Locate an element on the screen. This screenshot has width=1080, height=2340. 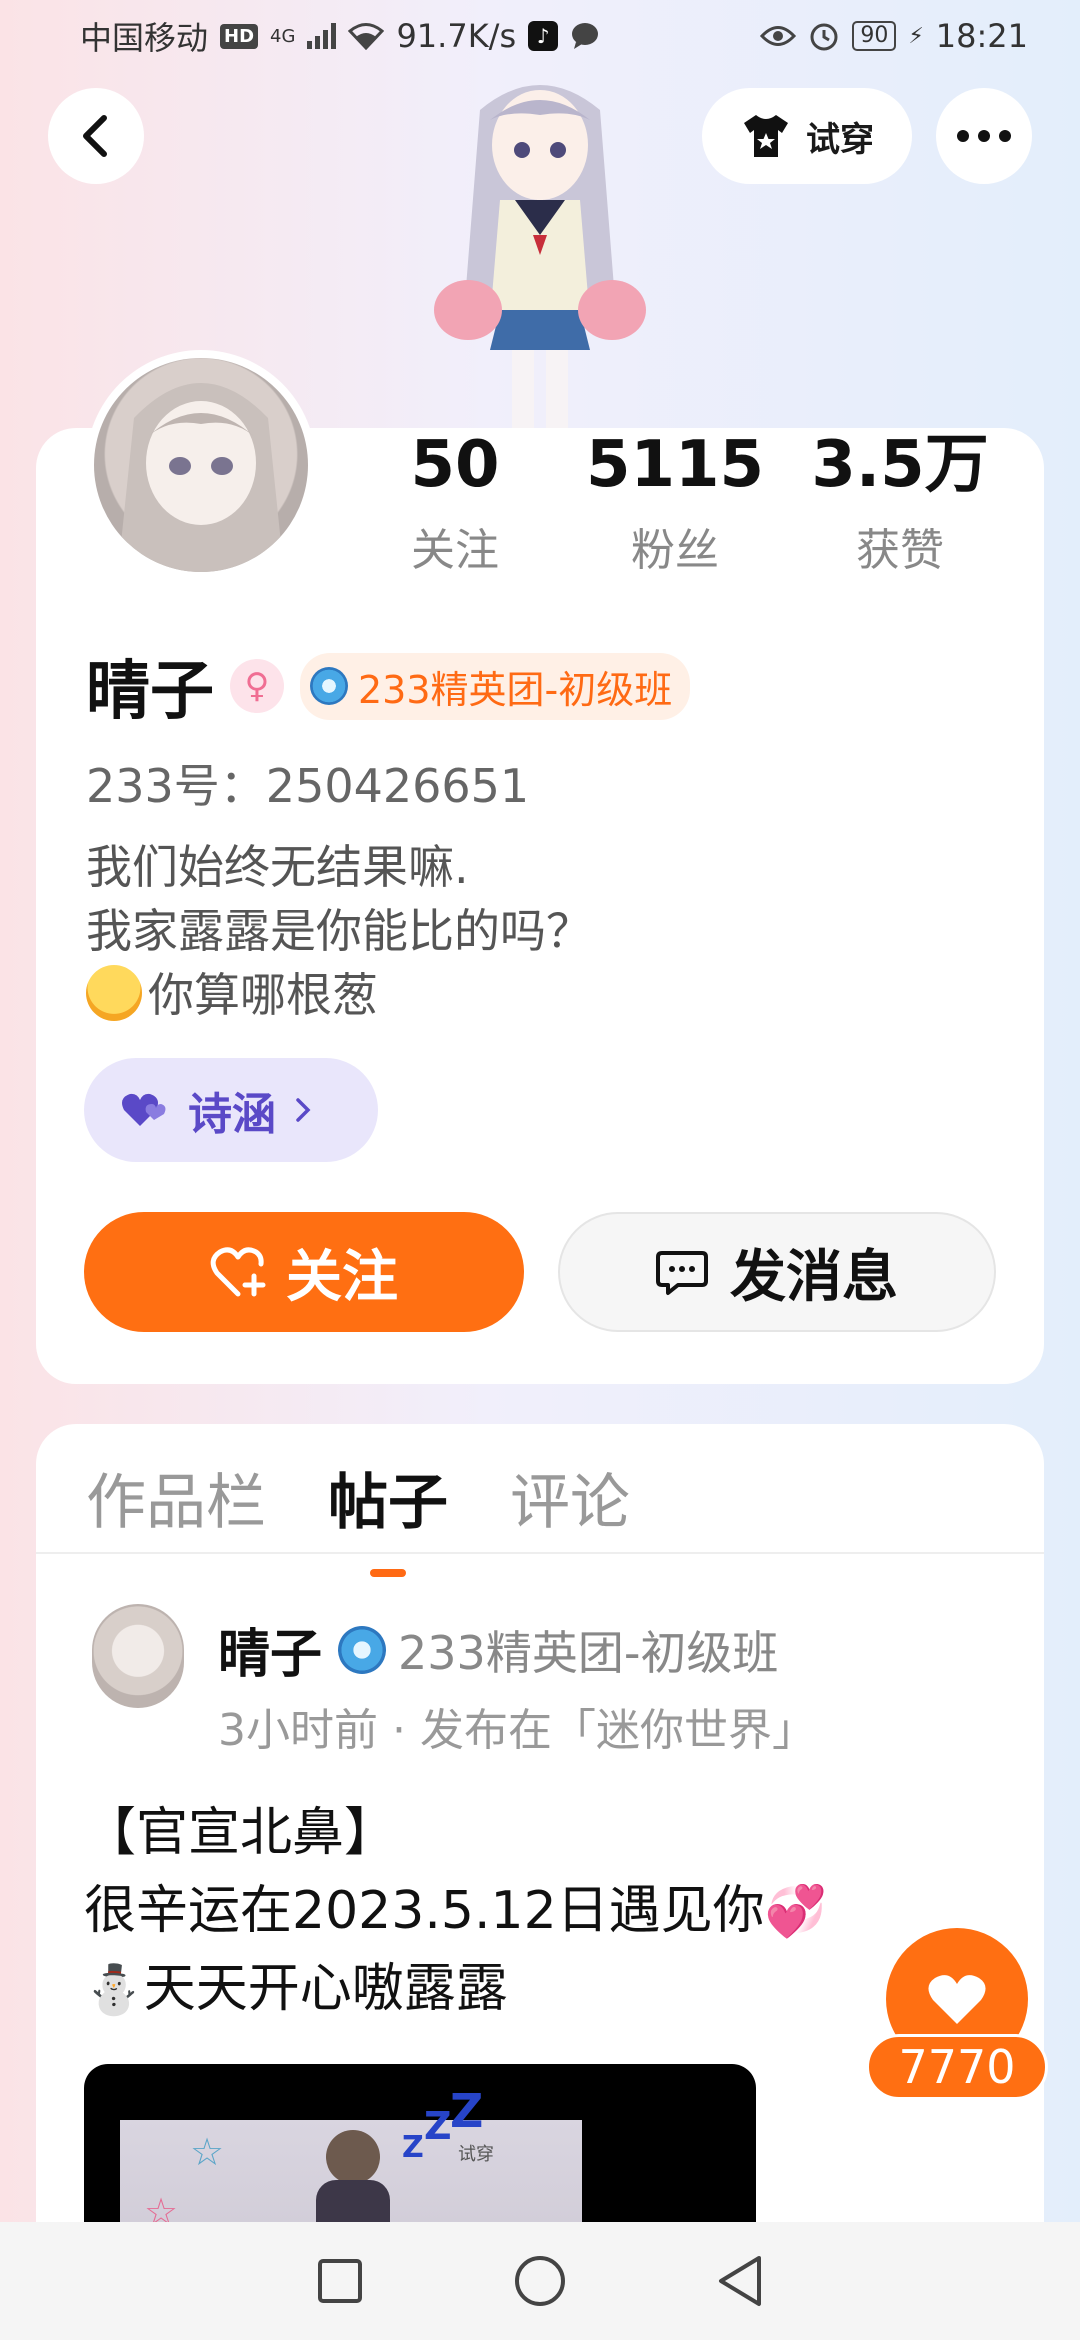
media-caption: 试穿 is located at coordinates (476, 2154).